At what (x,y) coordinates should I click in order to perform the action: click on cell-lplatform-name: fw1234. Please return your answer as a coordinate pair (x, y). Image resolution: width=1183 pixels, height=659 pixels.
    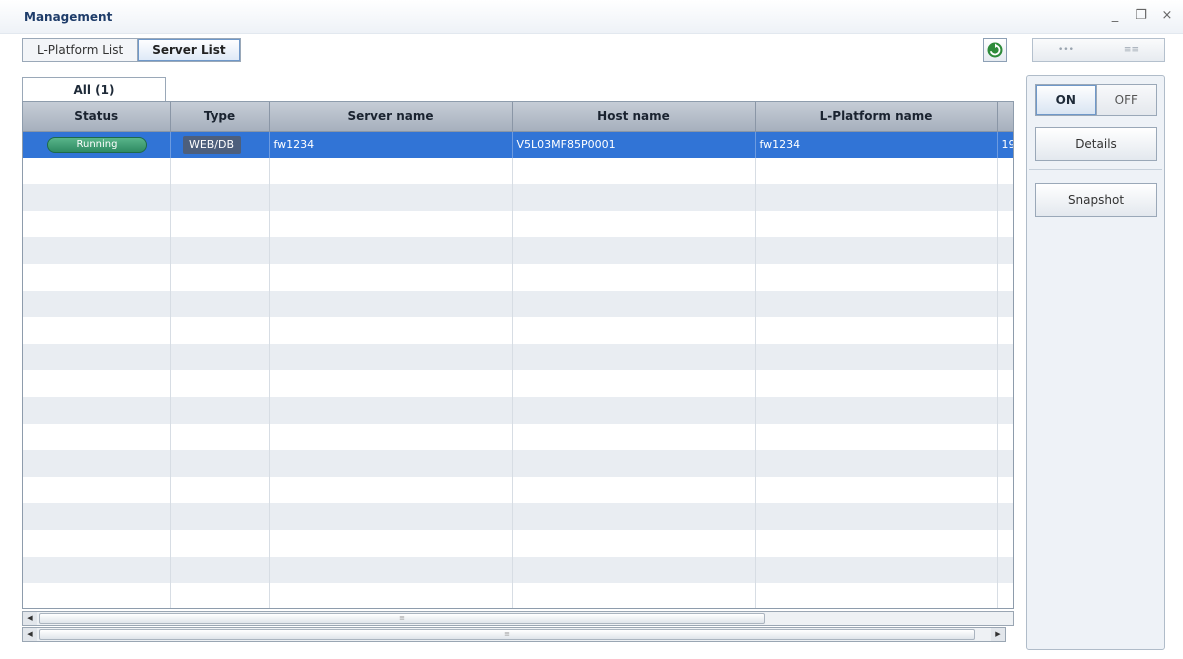
    Looking at the image, I should click on (876, 144).